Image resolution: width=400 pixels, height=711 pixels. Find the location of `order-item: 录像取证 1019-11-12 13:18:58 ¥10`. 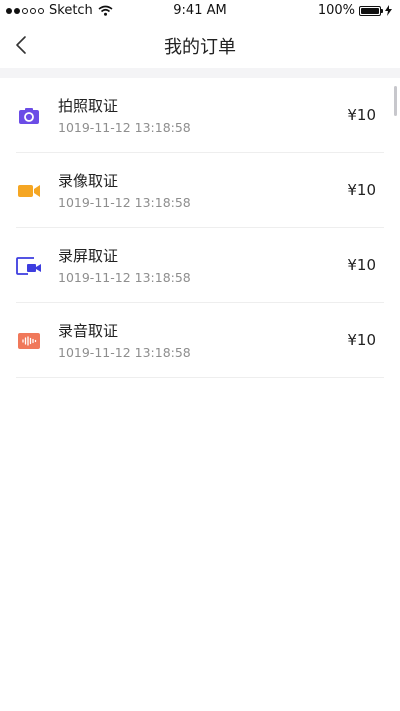

order-item: 录像取证 1019-11-12 13:18:58 ¥10 is located at coordinates (200, 190).